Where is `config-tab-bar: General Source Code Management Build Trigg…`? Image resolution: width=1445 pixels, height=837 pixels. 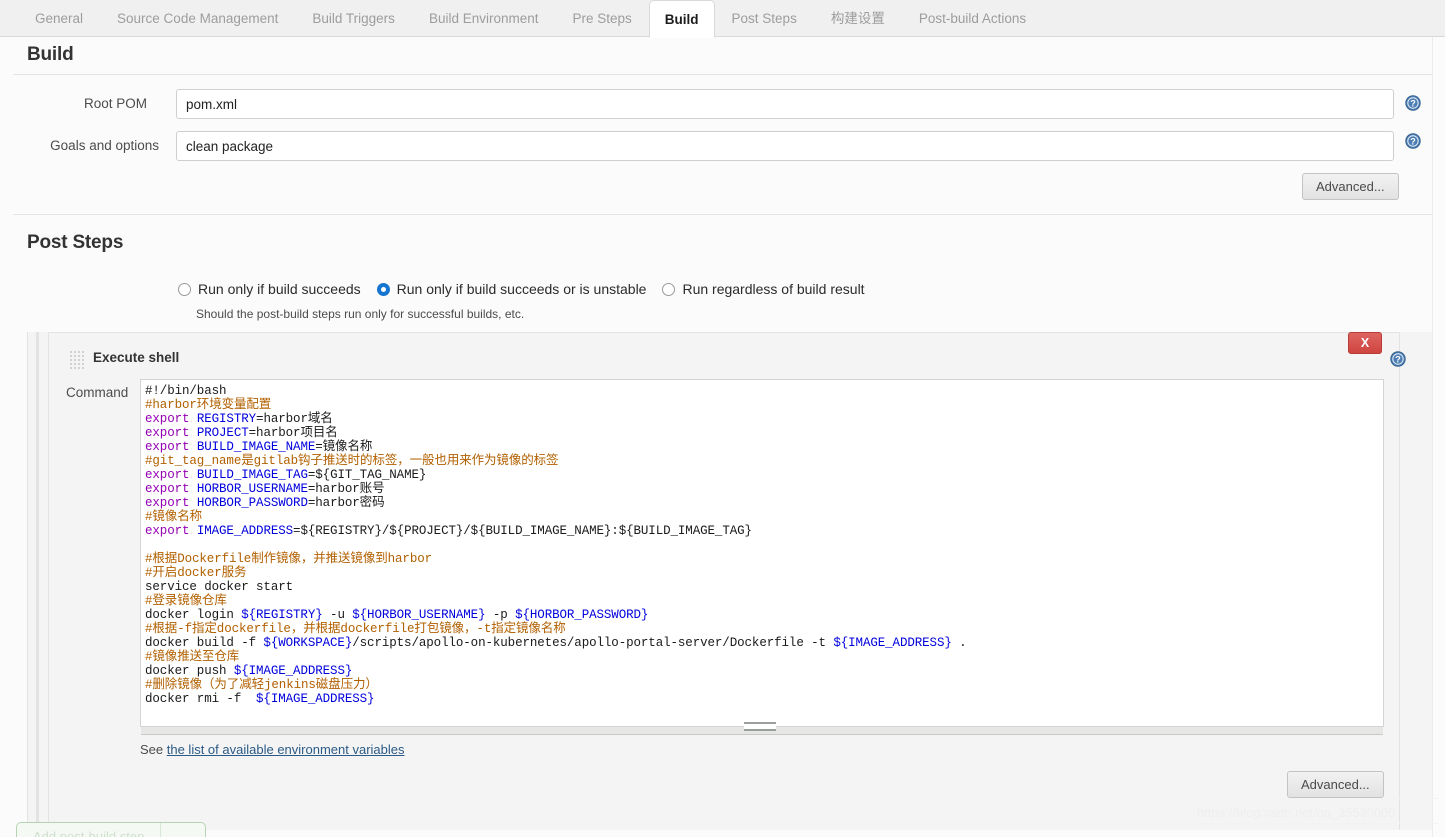 config-tab-bar: General Source Code Management Build Trigg… is located at coordinates (722, 19).